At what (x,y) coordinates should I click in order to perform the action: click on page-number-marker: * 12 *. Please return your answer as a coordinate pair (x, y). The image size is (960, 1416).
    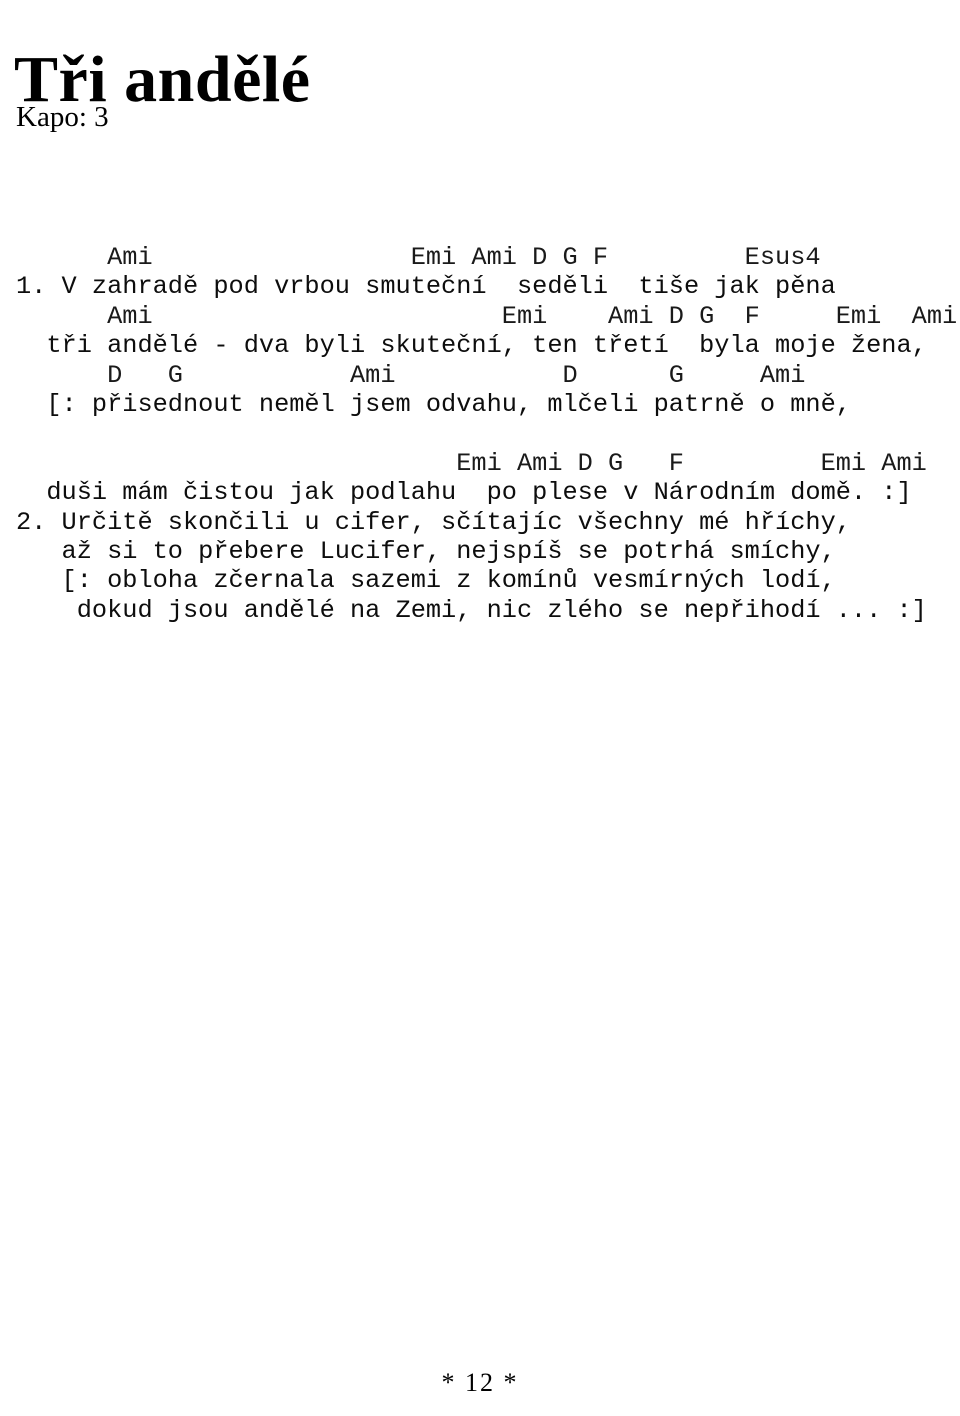
    Looking at the image, I should click on (480, 1382).